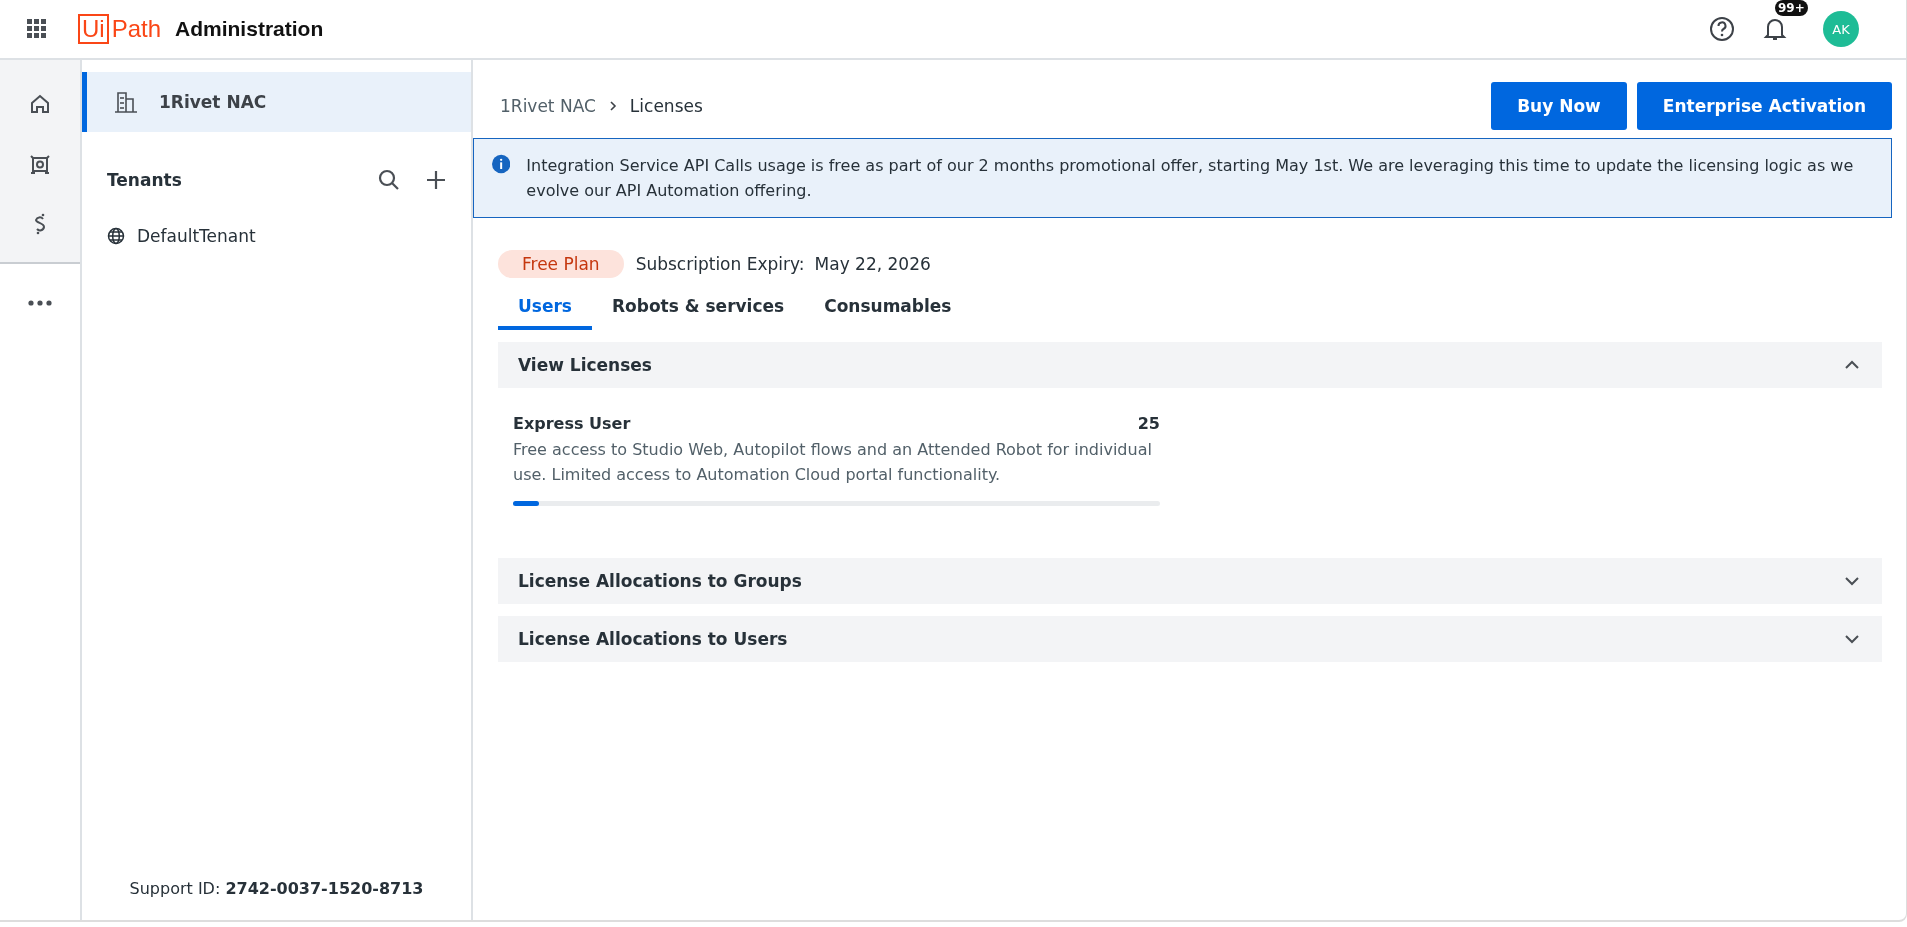  Describe the element at coordinates (572, 423) in the screenshot. I see `license-name: Express User` at that location.